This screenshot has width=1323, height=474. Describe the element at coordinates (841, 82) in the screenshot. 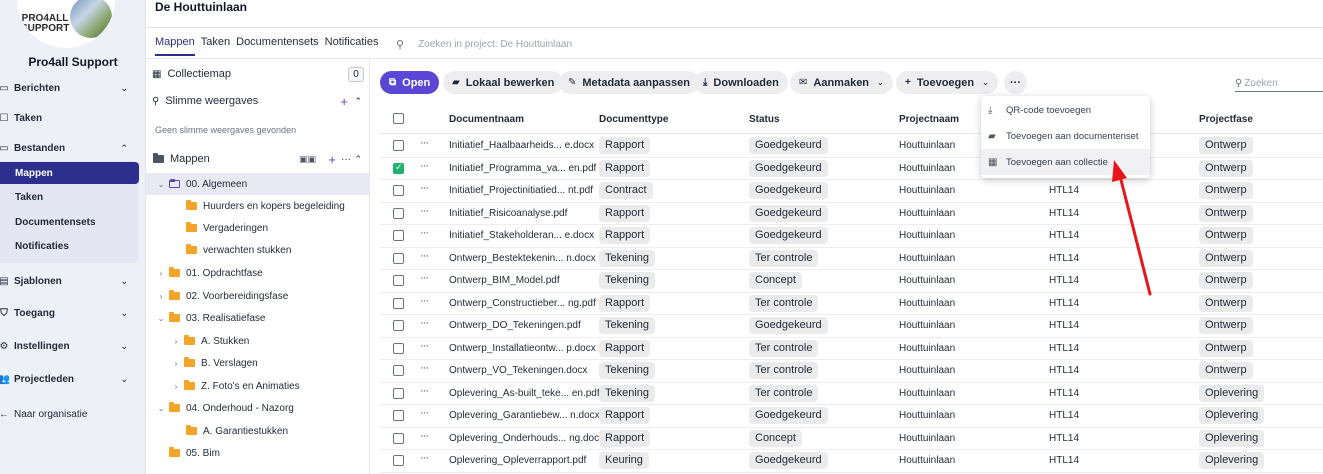

I see `aanmaken-button: ✉ Aanmaken ⌄` at that location.